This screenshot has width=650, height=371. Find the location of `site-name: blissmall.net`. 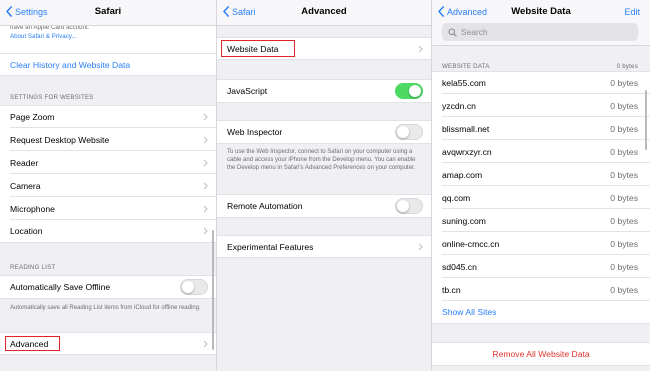

site-name: blissmall.net is located at coordinates (466, 128).